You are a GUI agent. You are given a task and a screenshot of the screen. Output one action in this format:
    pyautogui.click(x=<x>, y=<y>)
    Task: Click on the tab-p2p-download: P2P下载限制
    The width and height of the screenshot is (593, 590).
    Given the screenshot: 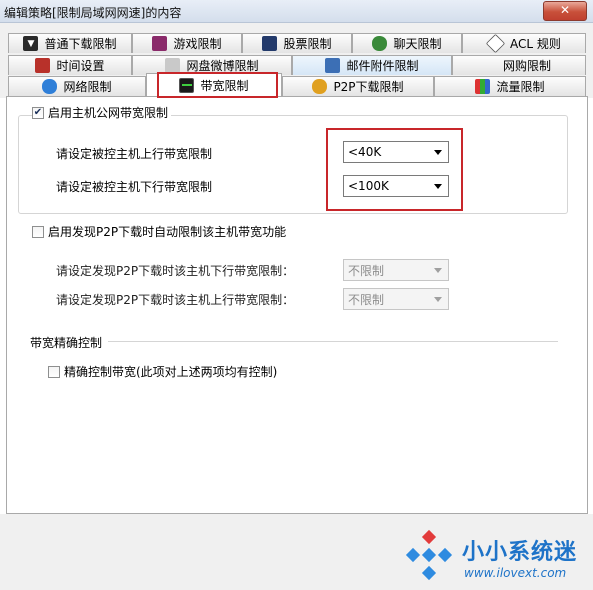 What is the action you would take?
    pyautogui.click(x=358, y=86)
    